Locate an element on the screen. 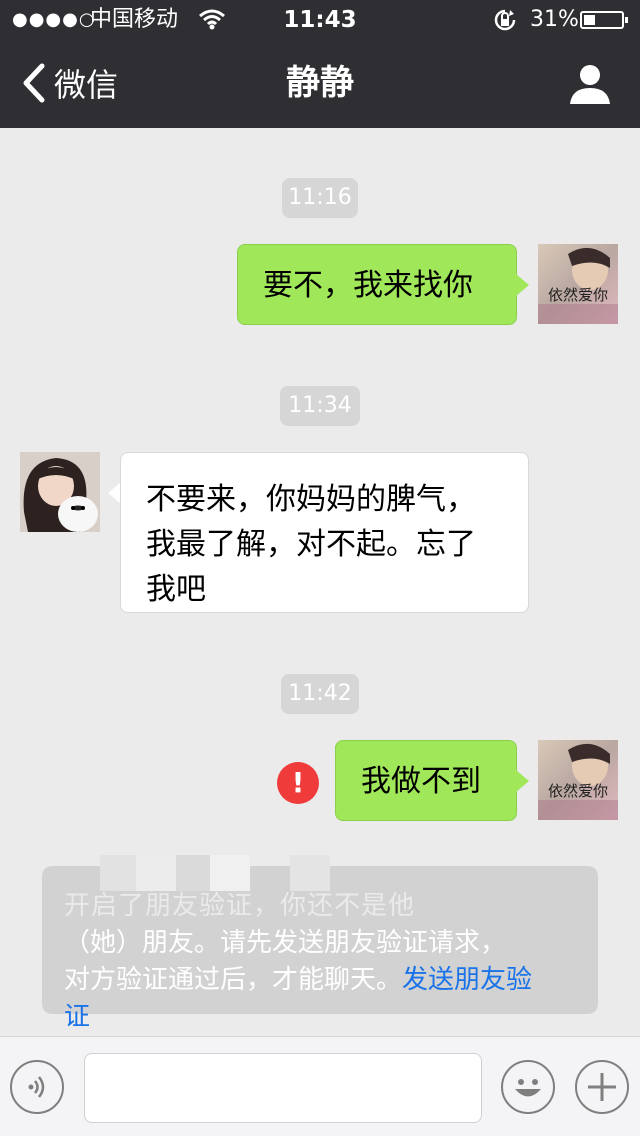 This screenshot has width=640, height=1136. message-bubble-sent: 要不，我来找你 is located at coordinates (377, 284).